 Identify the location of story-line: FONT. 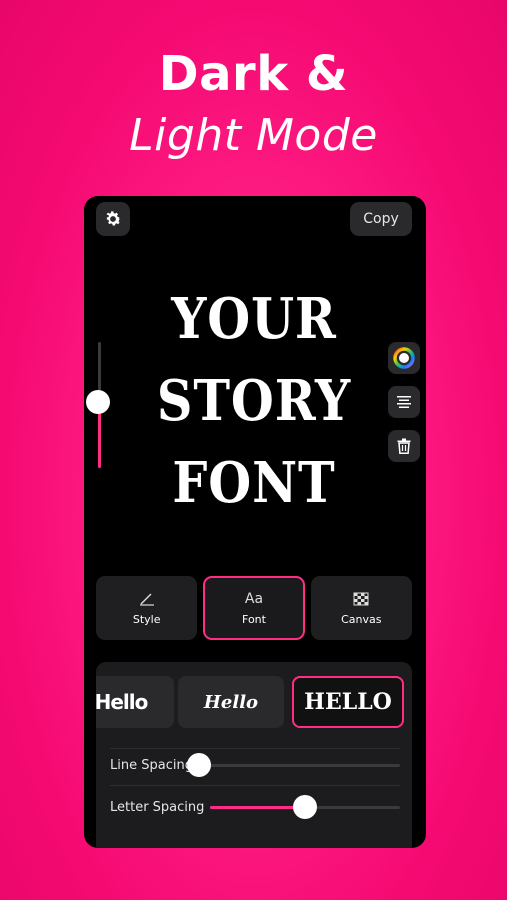
(254, 483).